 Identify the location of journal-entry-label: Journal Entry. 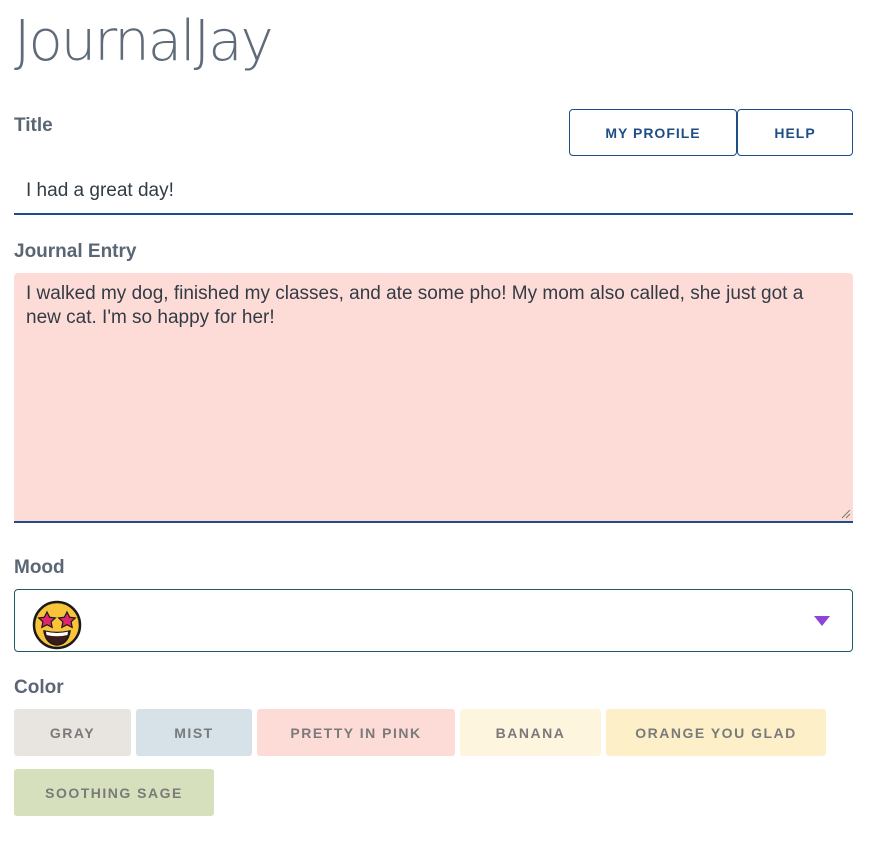
(75, 251).